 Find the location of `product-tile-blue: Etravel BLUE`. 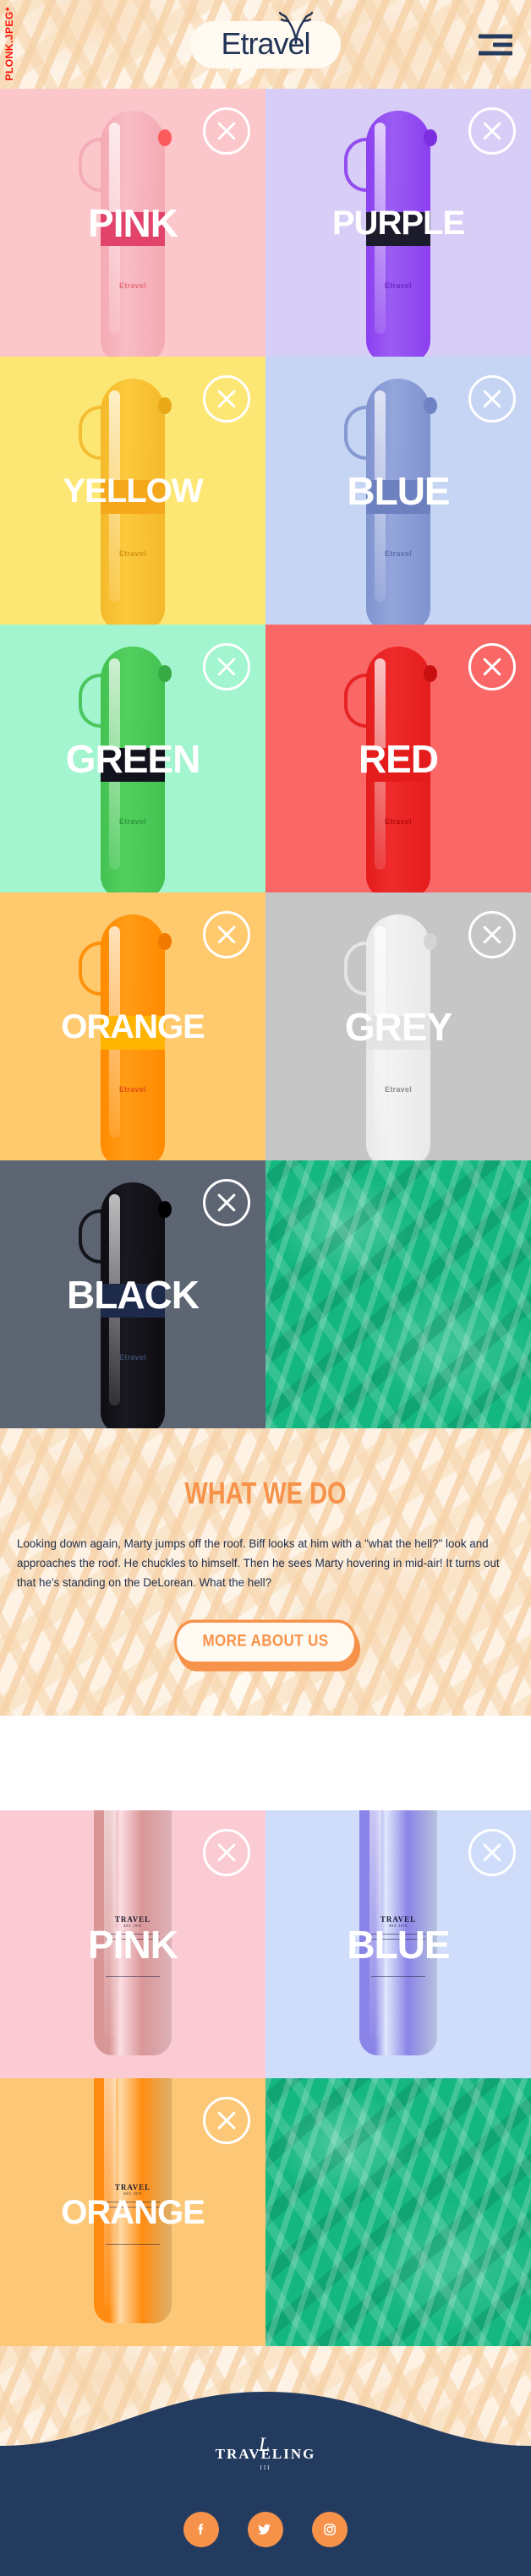

product-tile-blue: Etravel BLUE is located at coordinates (398, 491).